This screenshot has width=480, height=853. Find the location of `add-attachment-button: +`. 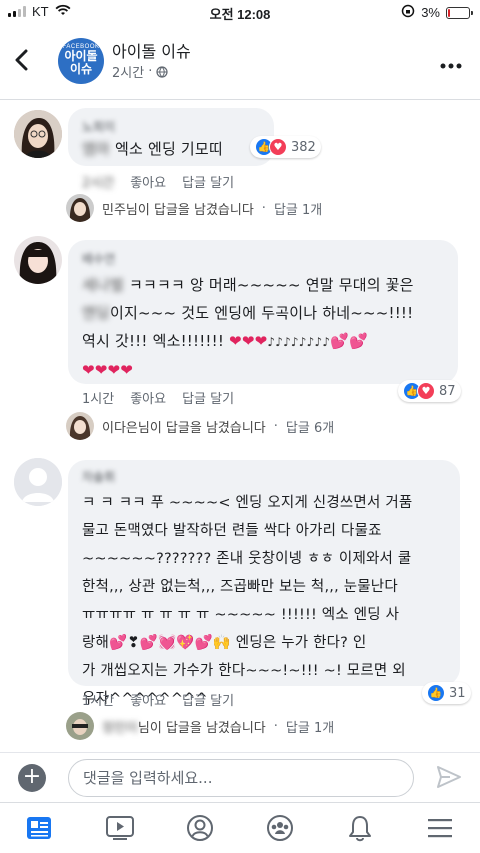

add-attachment-button: + is located at coordinates (32, 778).